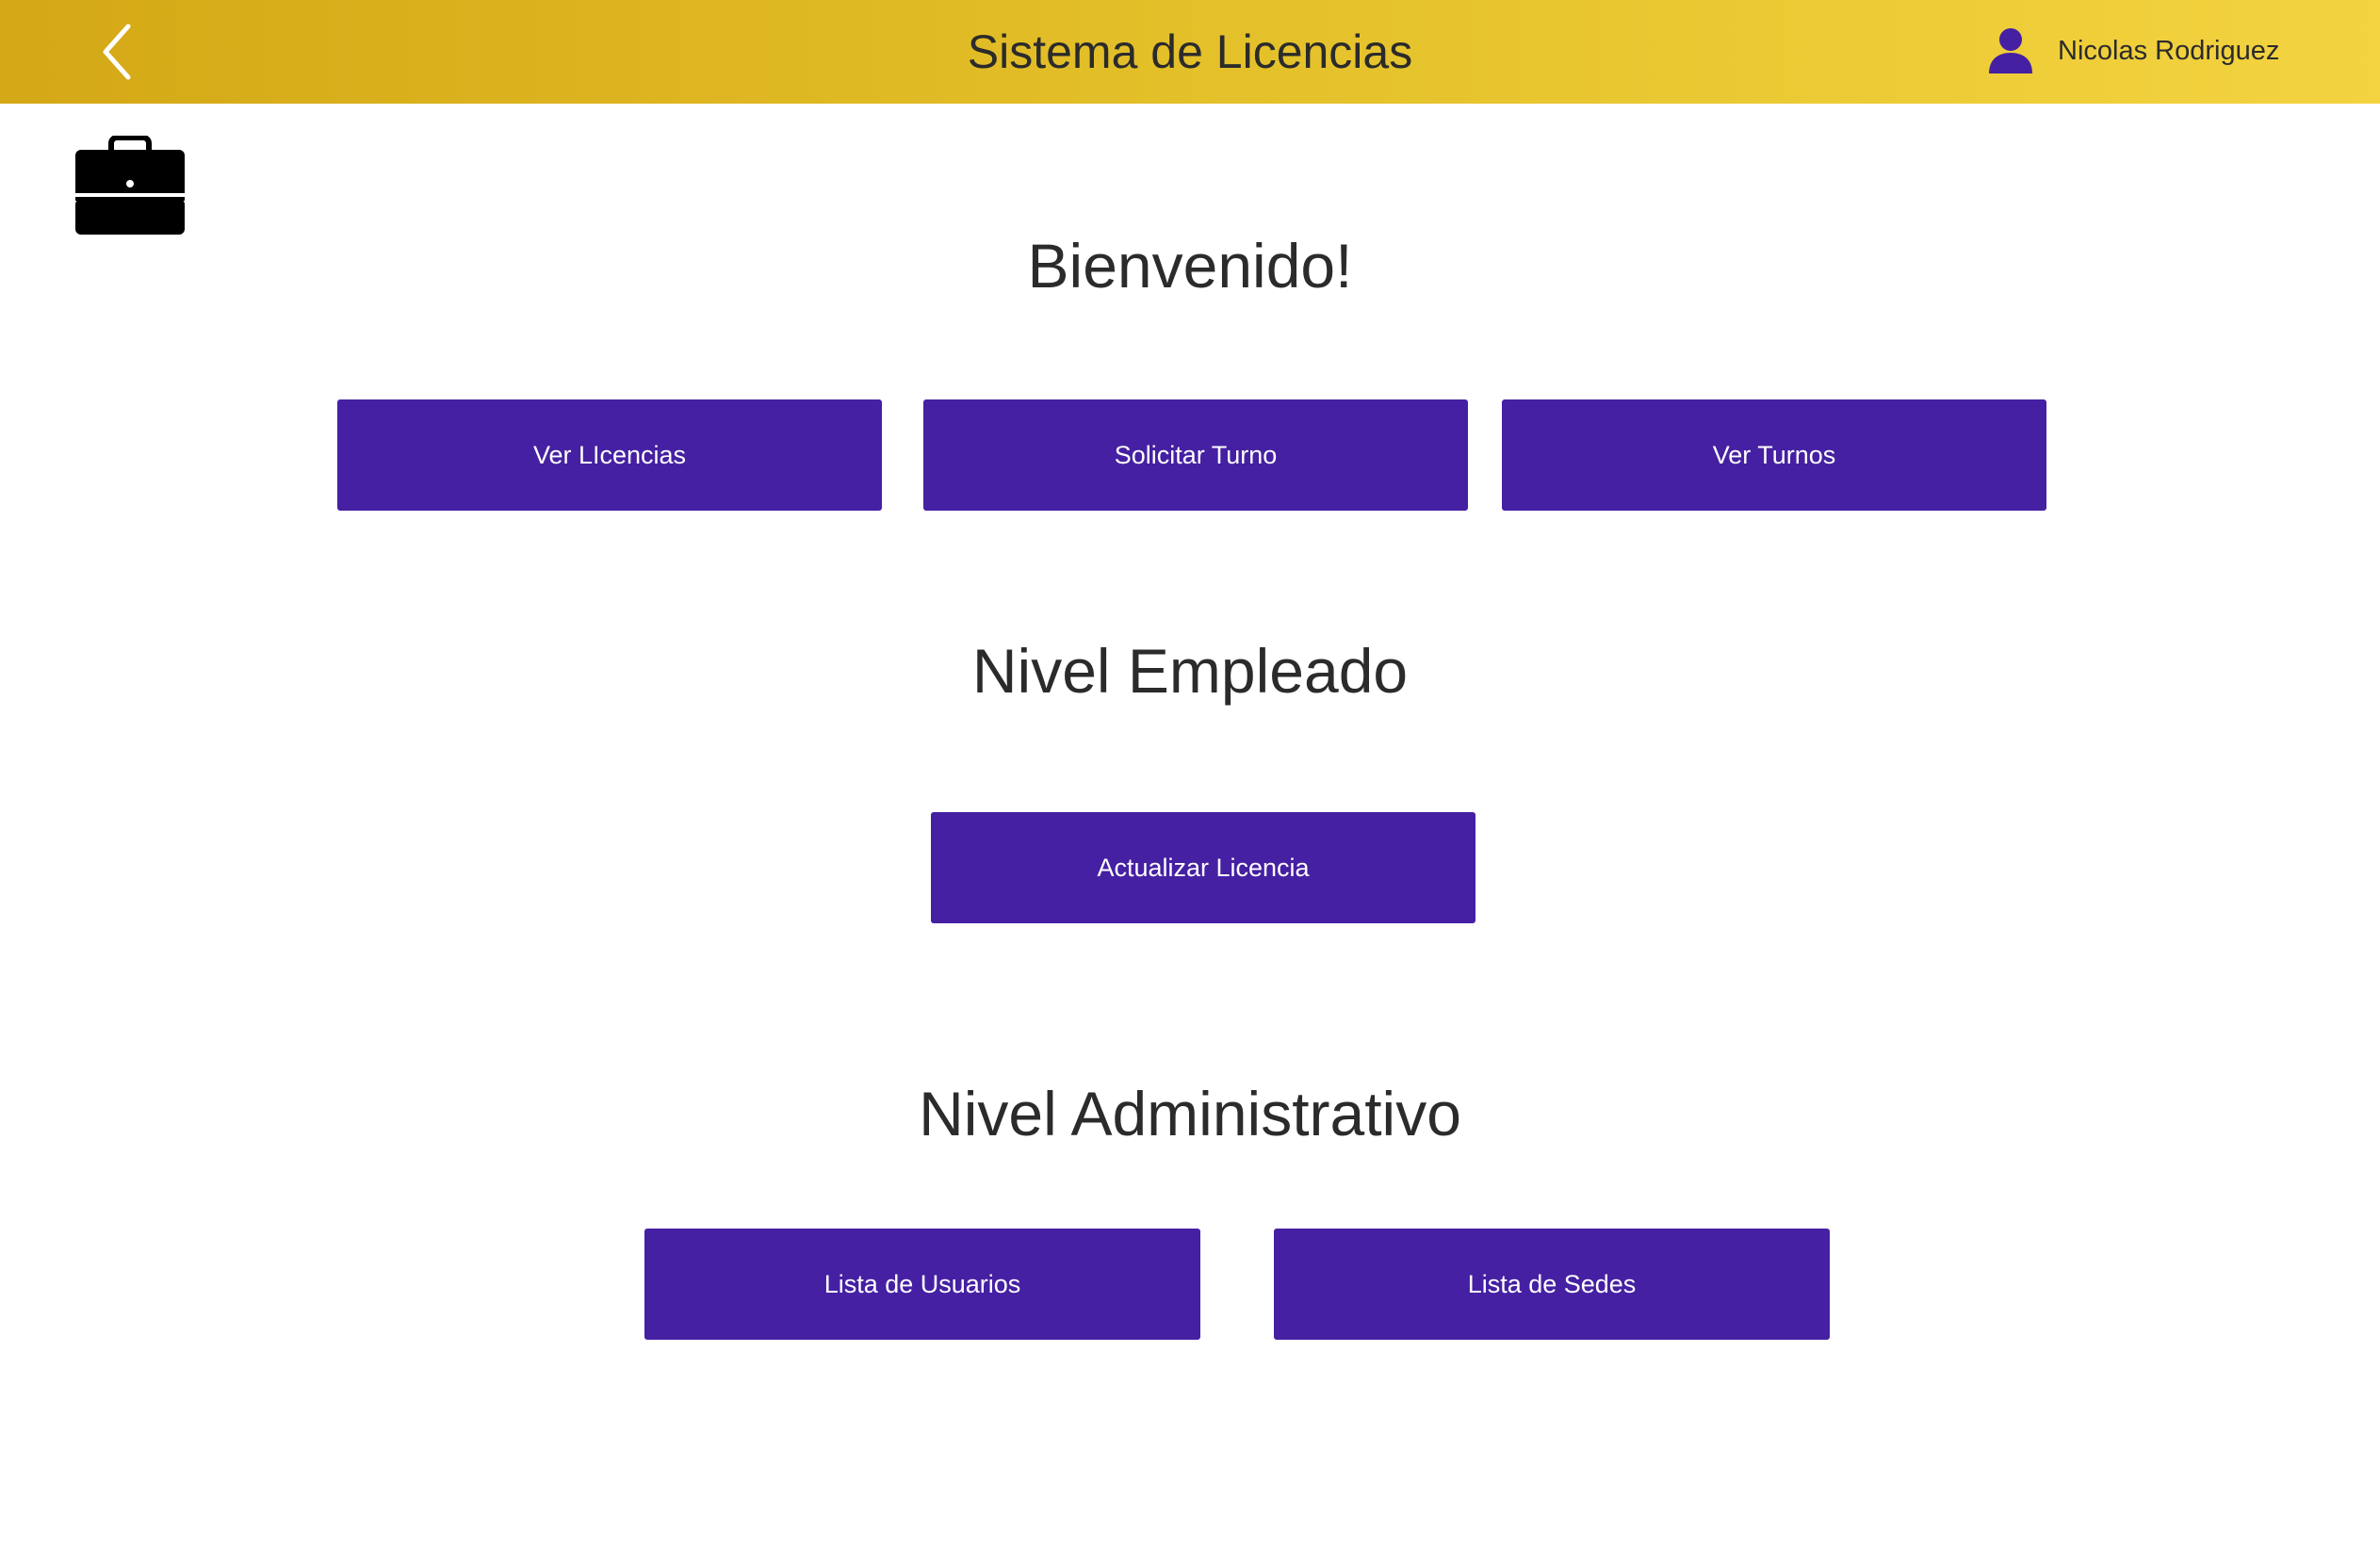 The image size is (2380, 1547). Describe the element at coordinates (1552, 1284) in the screenshot. I see `lista-sedes-button: Lista de Sedes` at that location.